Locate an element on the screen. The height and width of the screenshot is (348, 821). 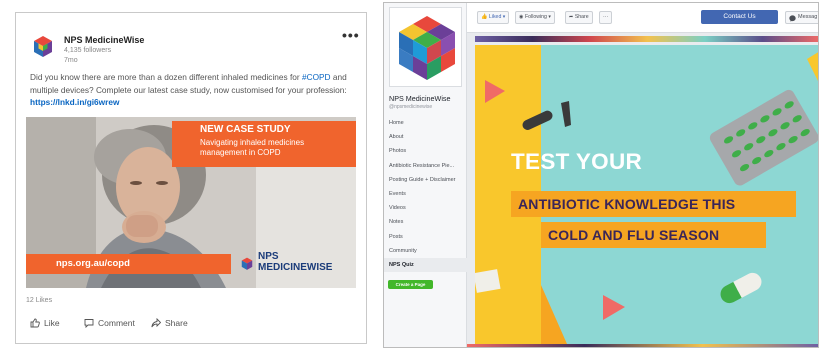
post-actions: Like Comment Share is located at coordinates (126, 325).